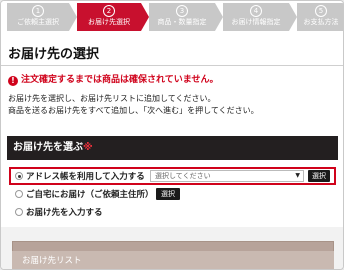 This screenshot has width=344, height=270. I want to click on step-label: 商品・数量指定, so click(182, 22).